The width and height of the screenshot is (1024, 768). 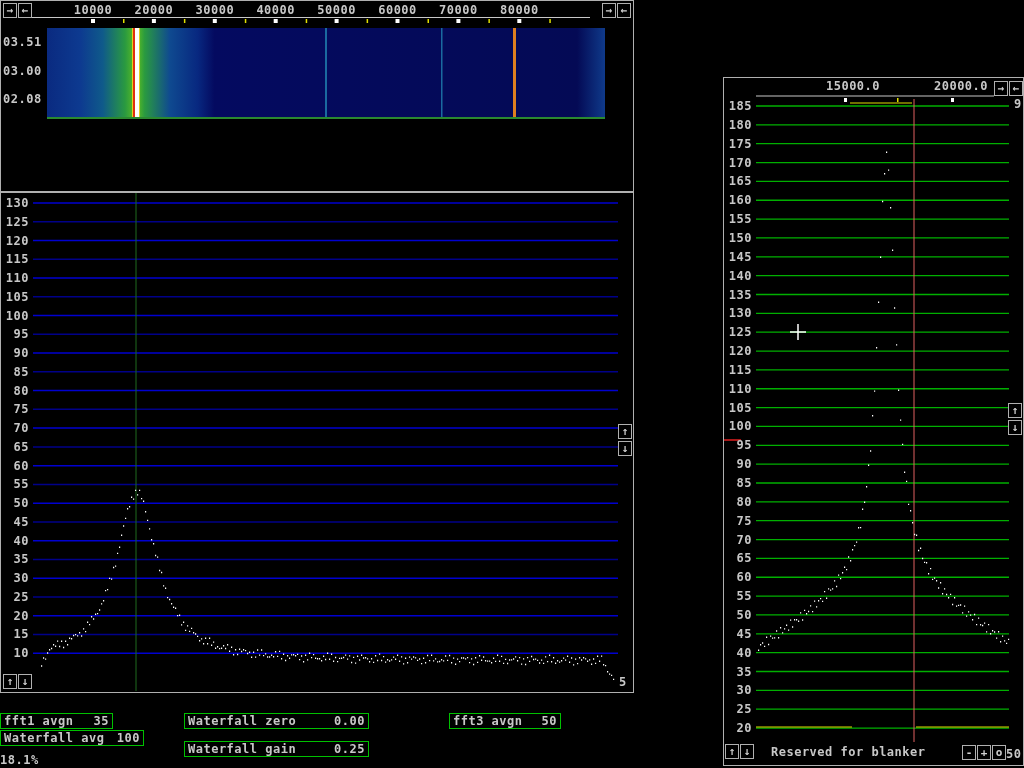 What do you see at coordinates (22, 99) in the screenshot?
I see `time-label: 02.08` at bounding box center [22, 99].